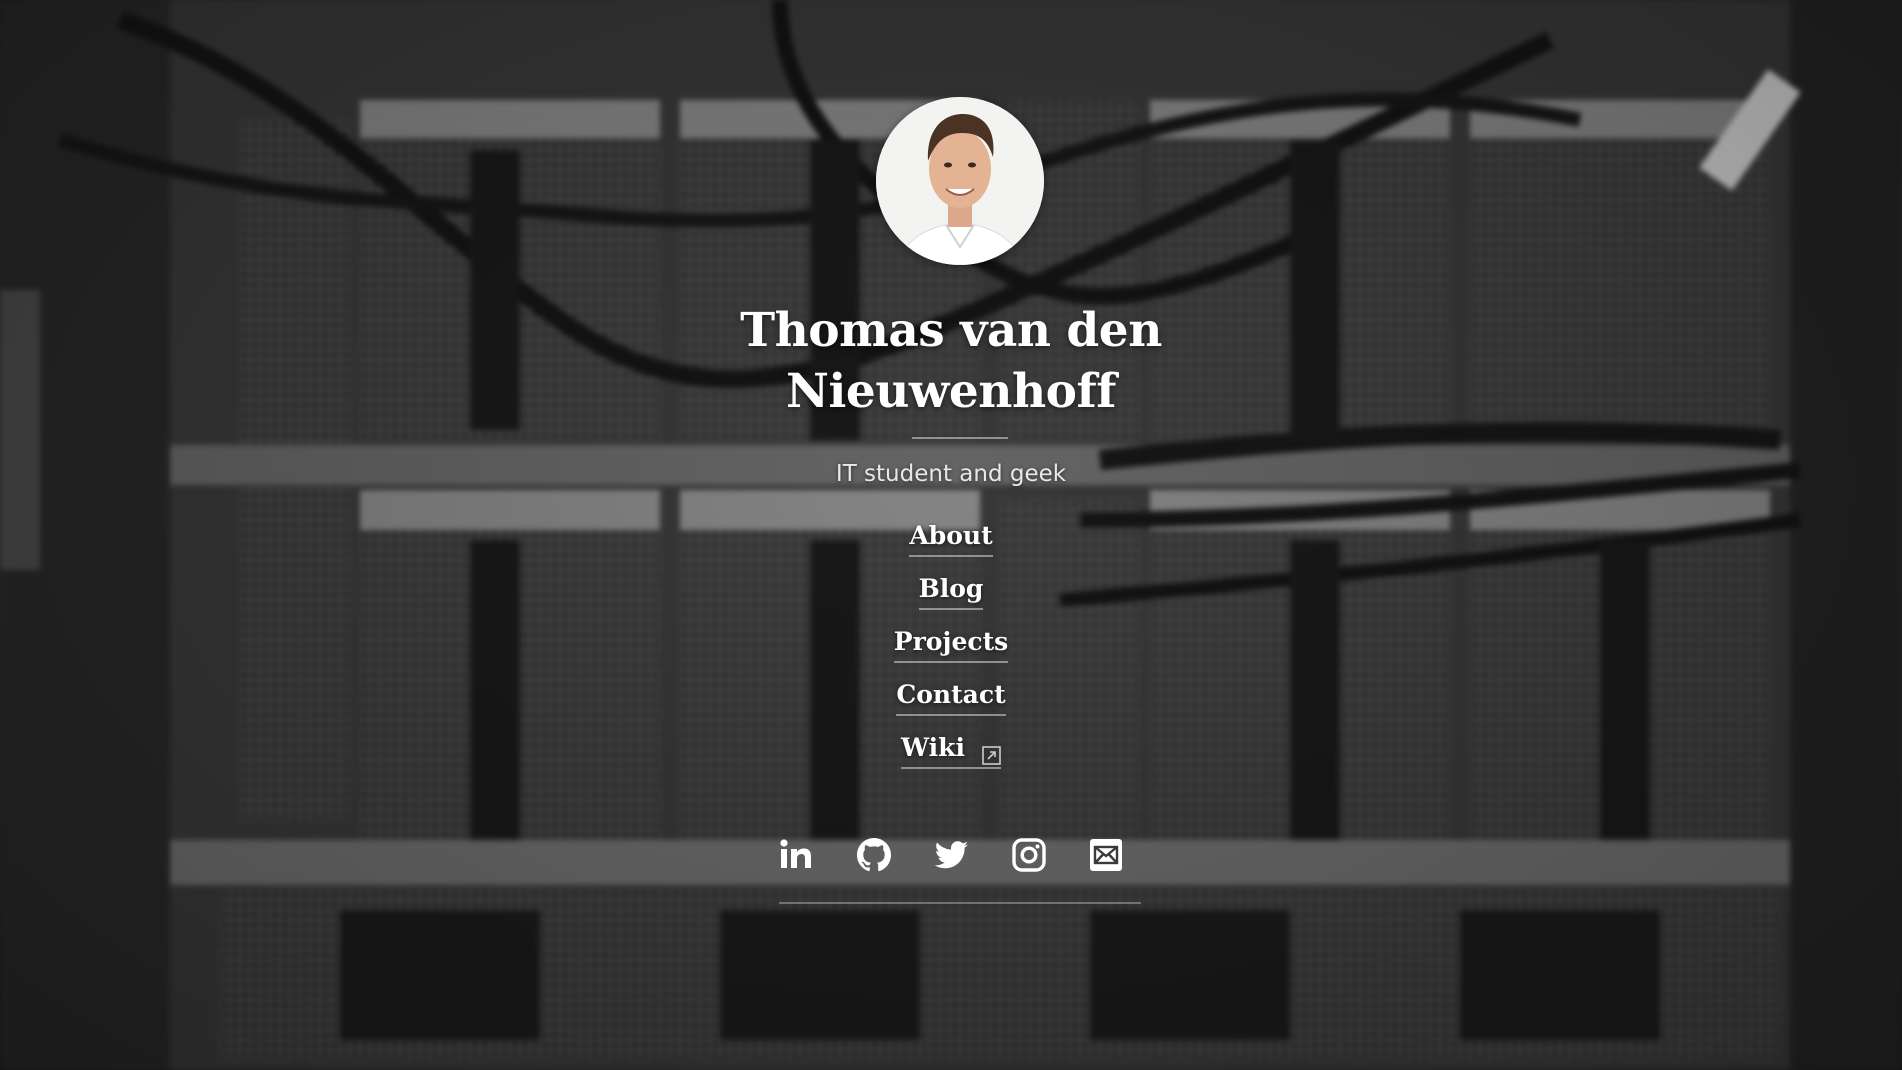 This screenshot has height=1070, width=1902. Describe the element at coordinates (951, 330) in the screenshot. I see `name-line-1: Thomas van den` at that location.